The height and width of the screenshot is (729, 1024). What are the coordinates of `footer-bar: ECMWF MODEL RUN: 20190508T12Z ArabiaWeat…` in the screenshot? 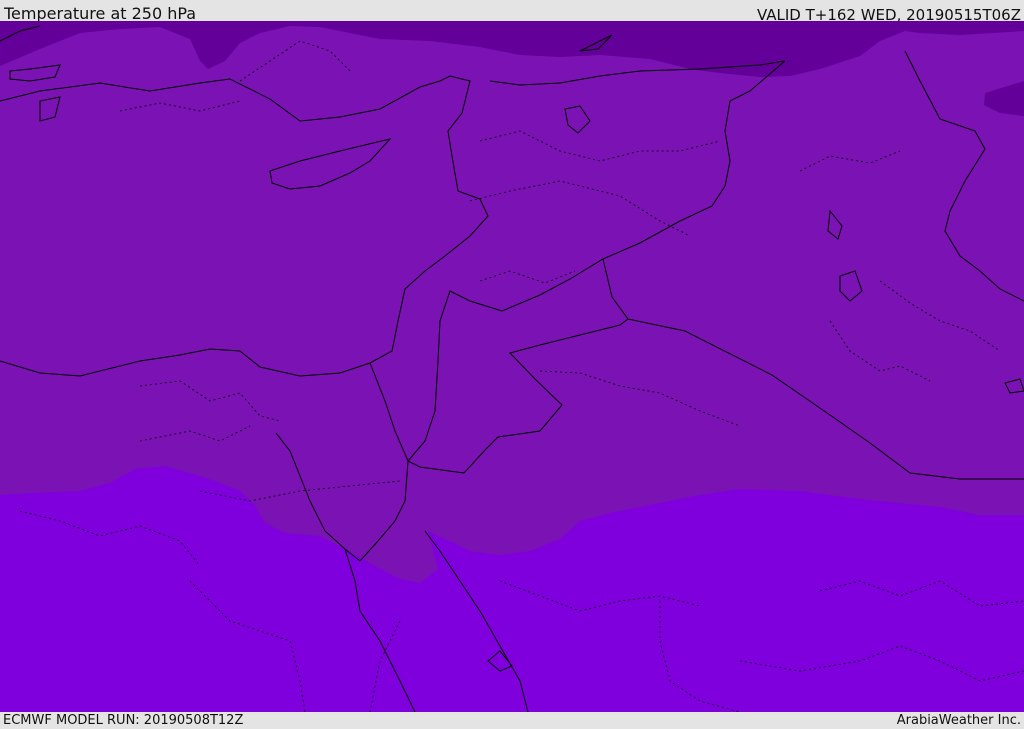 It's located at (512, 720).